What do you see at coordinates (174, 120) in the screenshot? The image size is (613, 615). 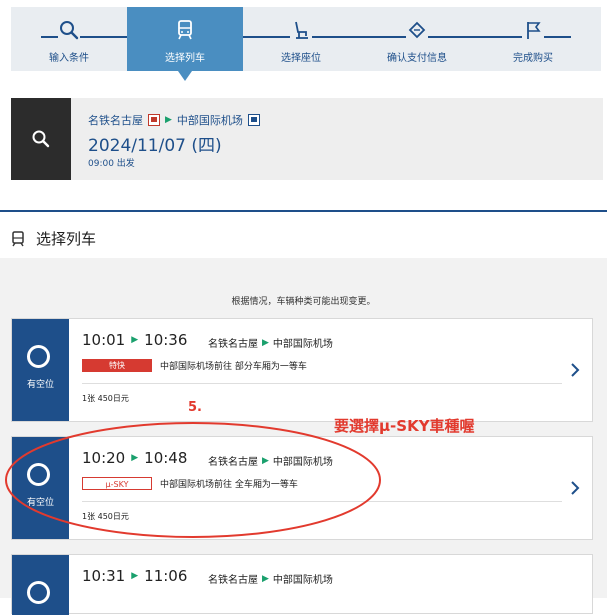 I see `route-summary: 名铁名古屋 ▶ 中部国际机场` at bounding box center [174, 120].